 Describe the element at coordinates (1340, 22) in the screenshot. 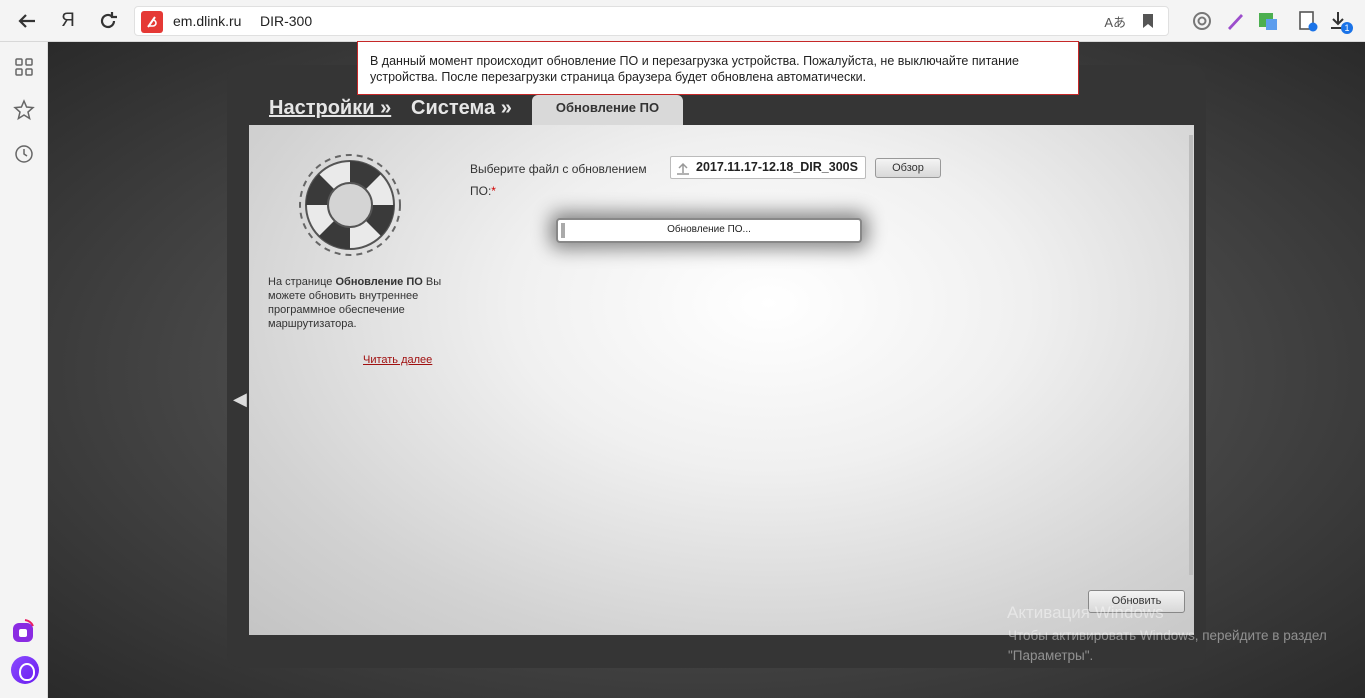

I see `downloads-button: 1` at that location.